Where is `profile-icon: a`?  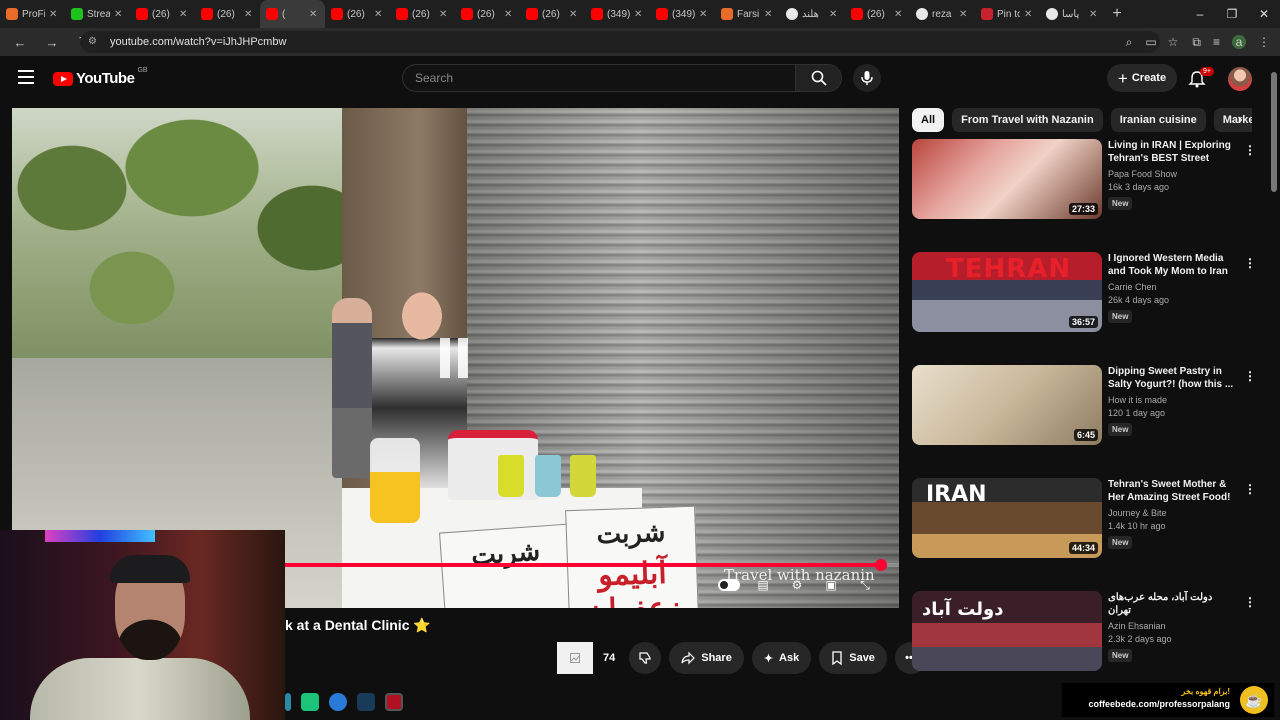 profile-icon: a is located at coordinates (1239, 42).